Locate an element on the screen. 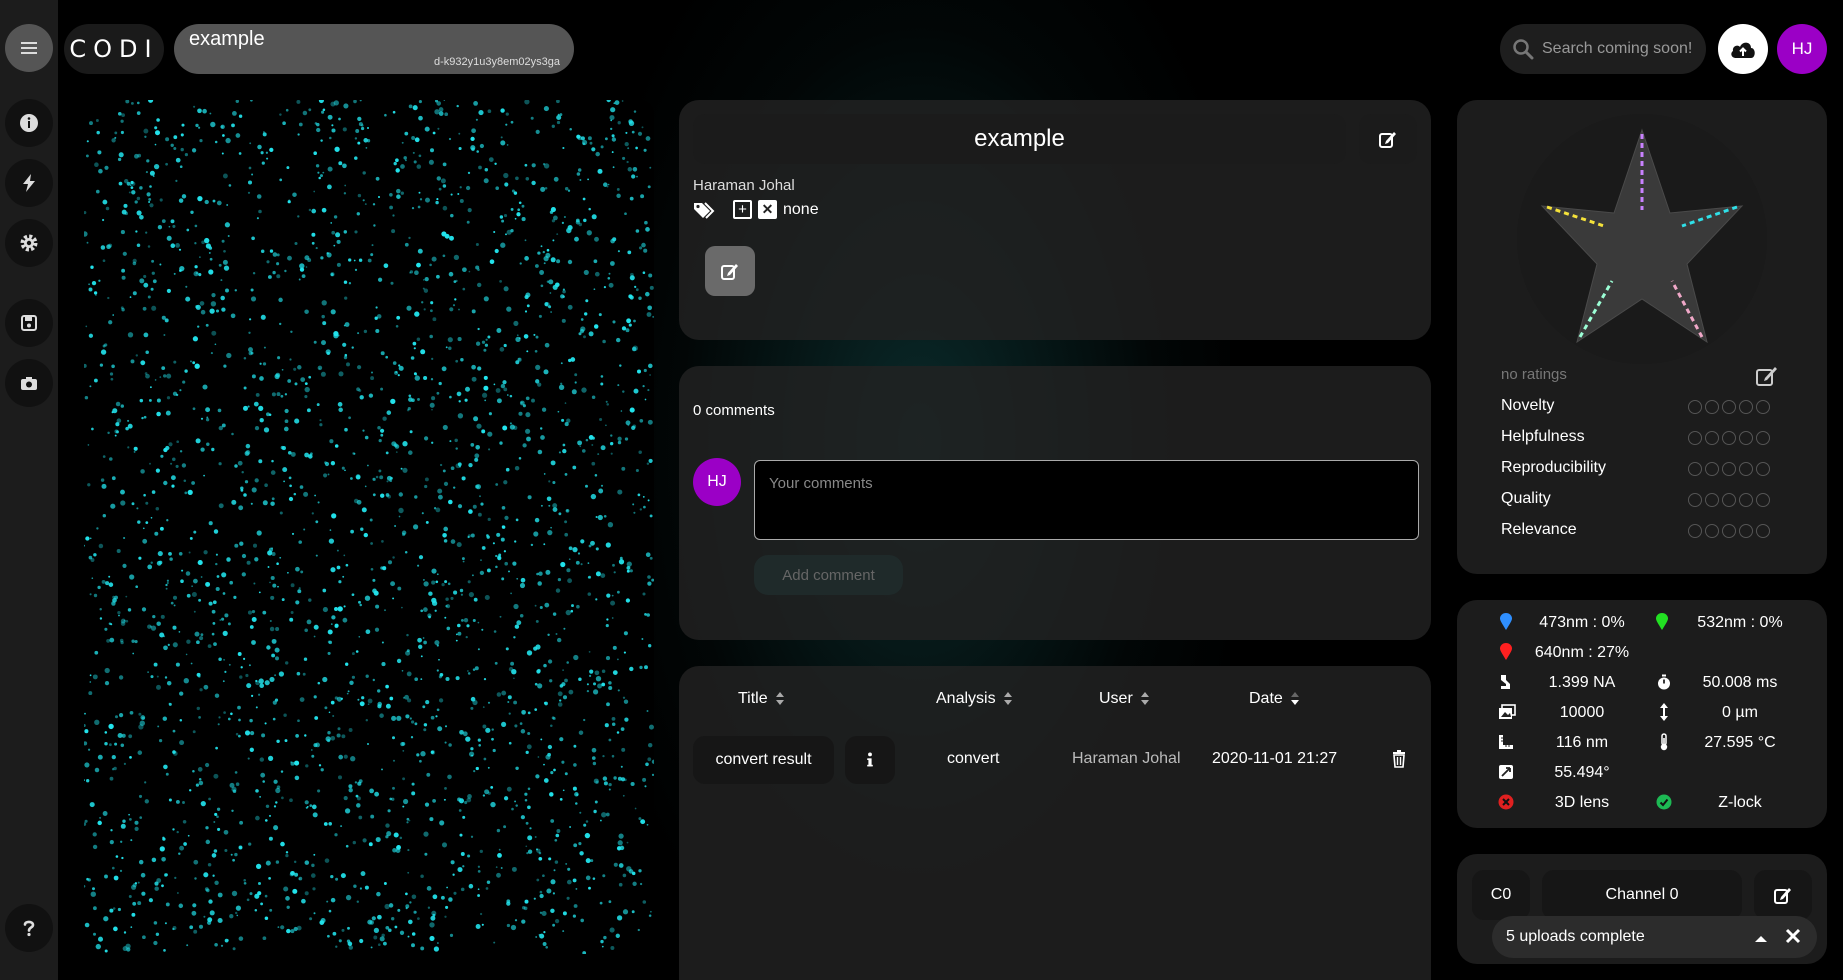  laser-473-icon is located at coordinates (1506, 624).